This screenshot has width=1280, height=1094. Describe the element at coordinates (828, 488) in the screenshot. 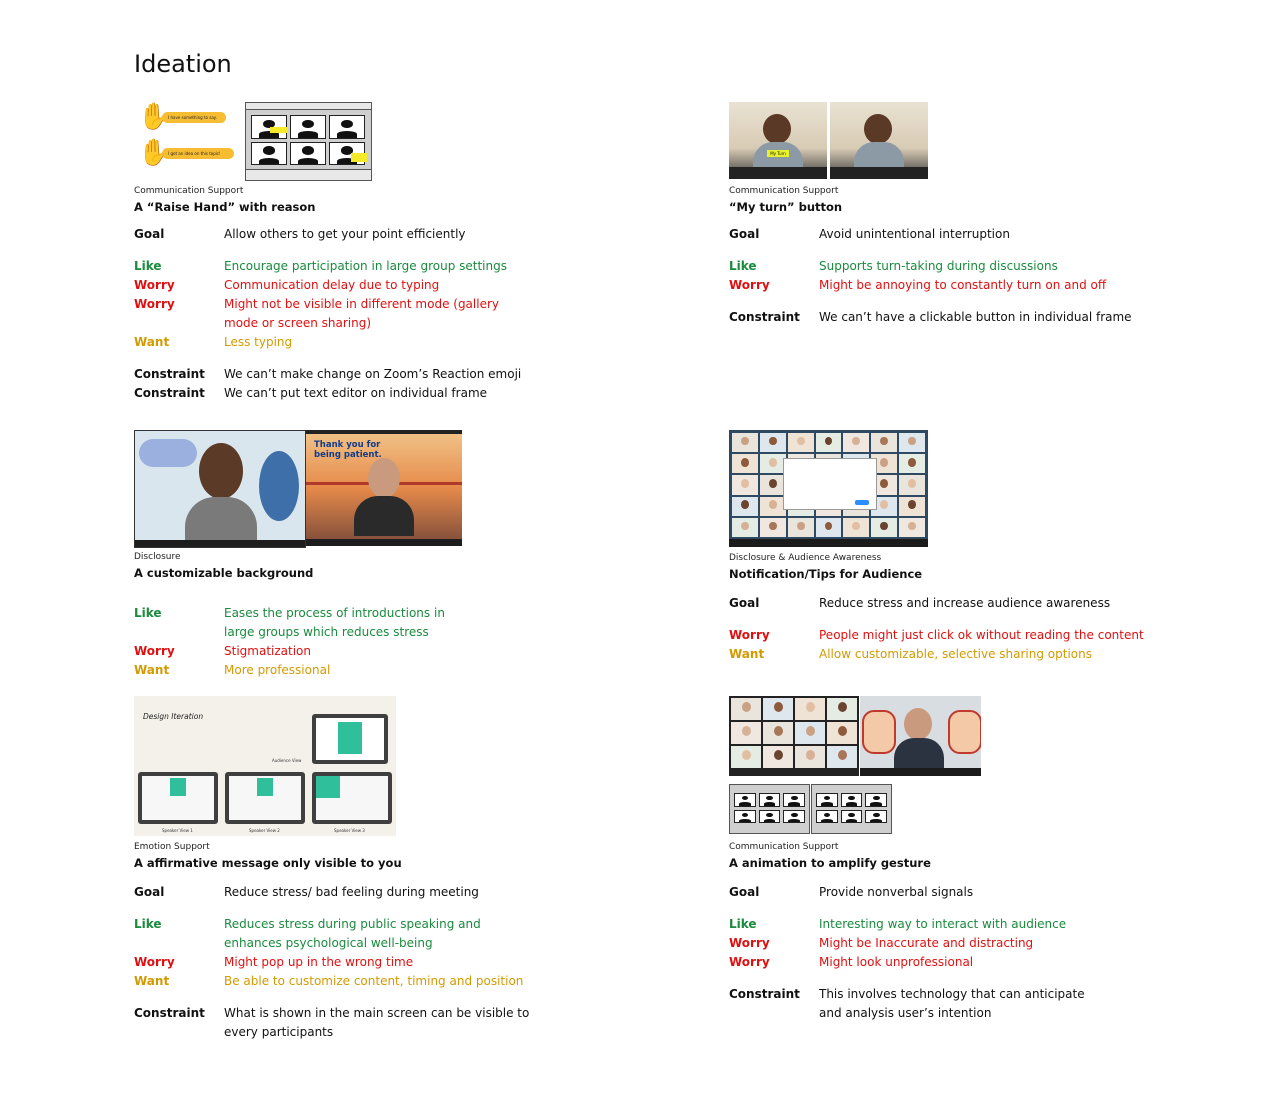

I see `notification-screenshot` at that location.